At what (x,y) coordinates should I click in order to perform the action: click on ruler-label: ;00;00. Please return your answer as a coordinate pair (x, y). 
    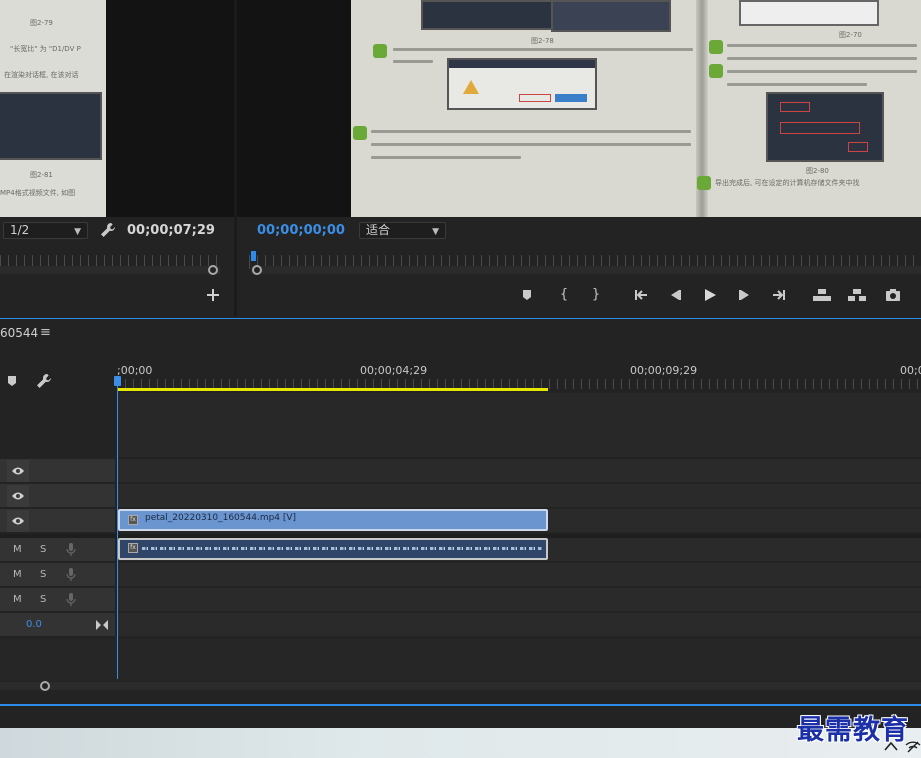
    Looking at the image, I should click on (135, 370).